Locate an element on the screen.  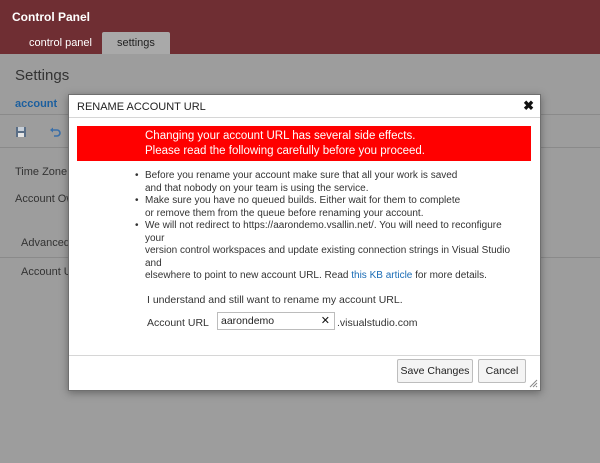
tab-control-panel: control panel is located at coordinates (60, 43).